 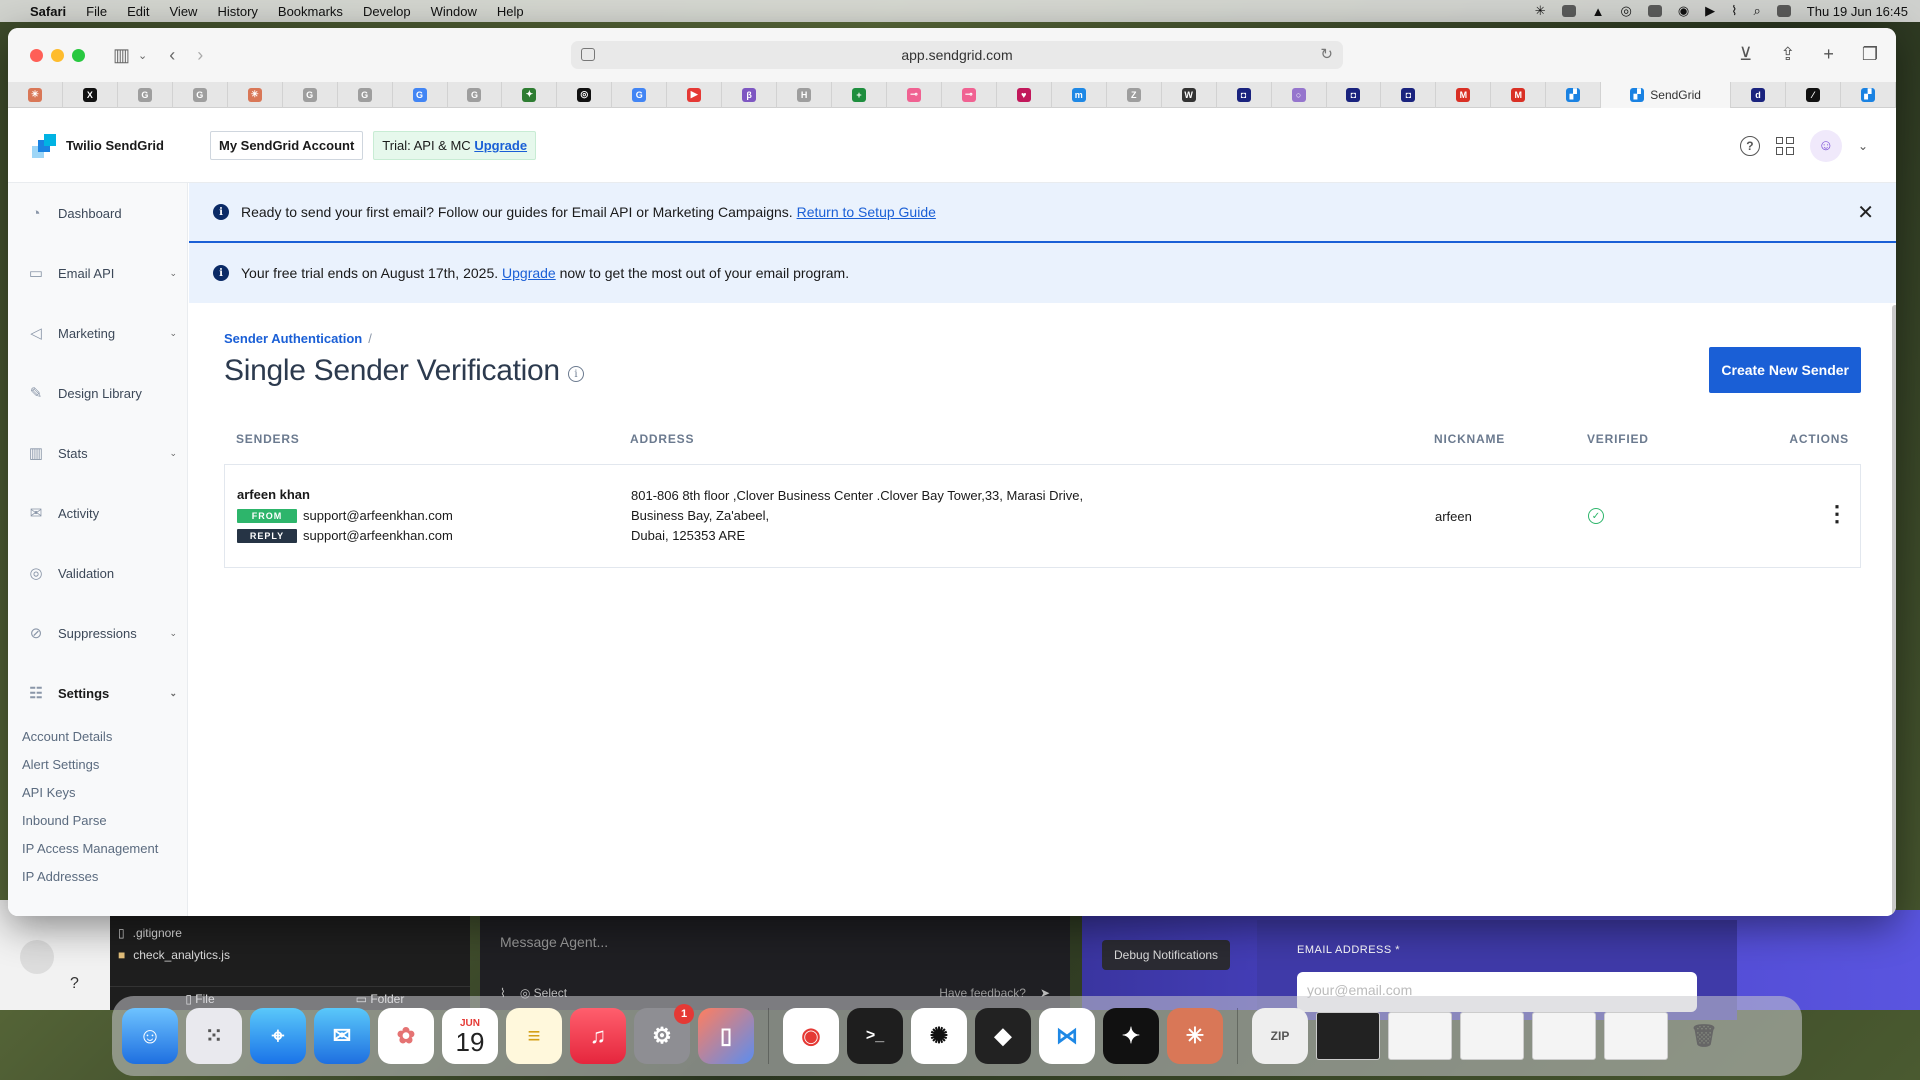 I want to click on launchpad-icon: ⁙, so click(x=214, y=1036).